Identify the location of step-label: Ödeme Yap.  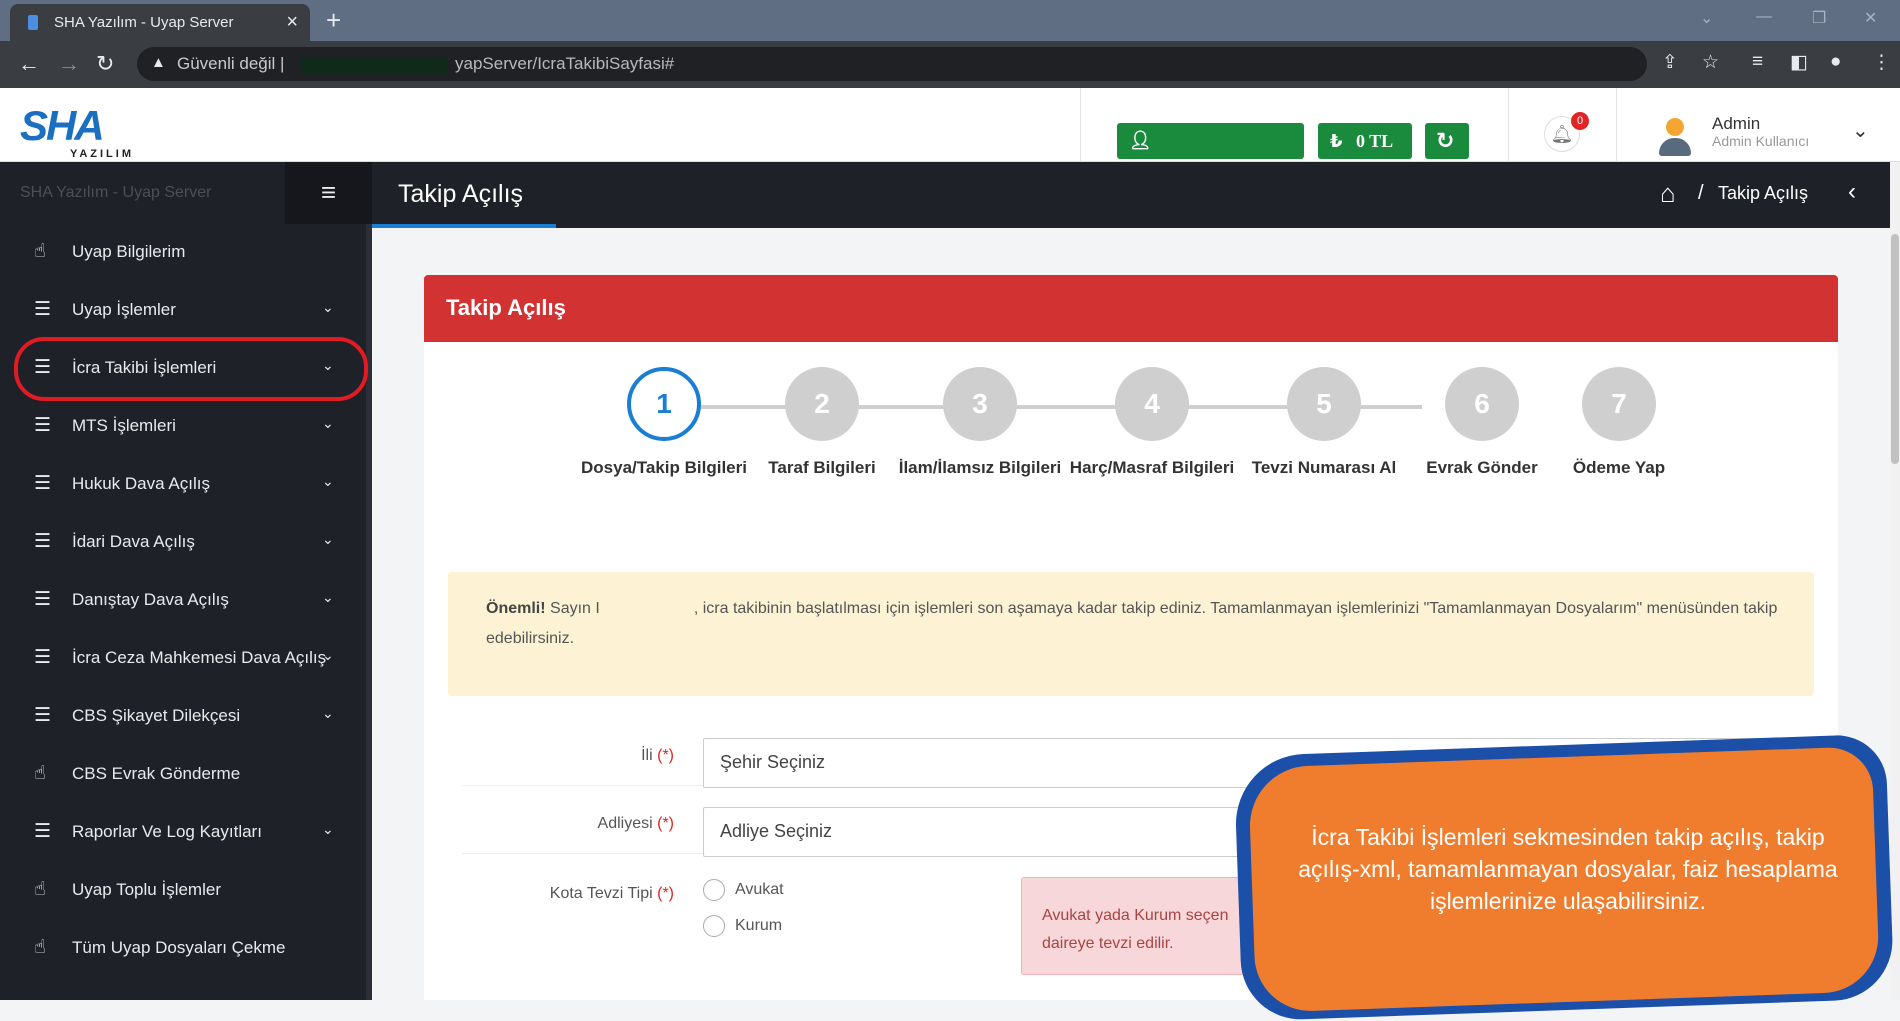
(1619, 467).